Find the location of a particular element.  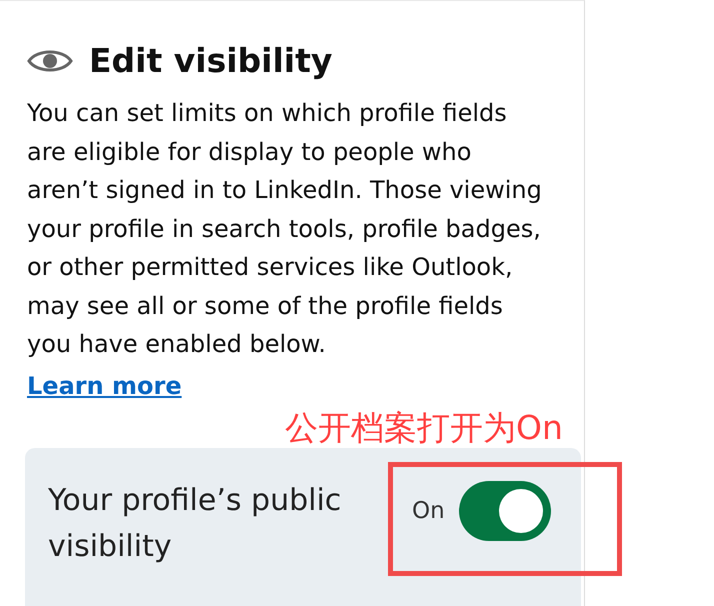

annotation-text: 公开档案打开为On is located at coordinates (424, 427).